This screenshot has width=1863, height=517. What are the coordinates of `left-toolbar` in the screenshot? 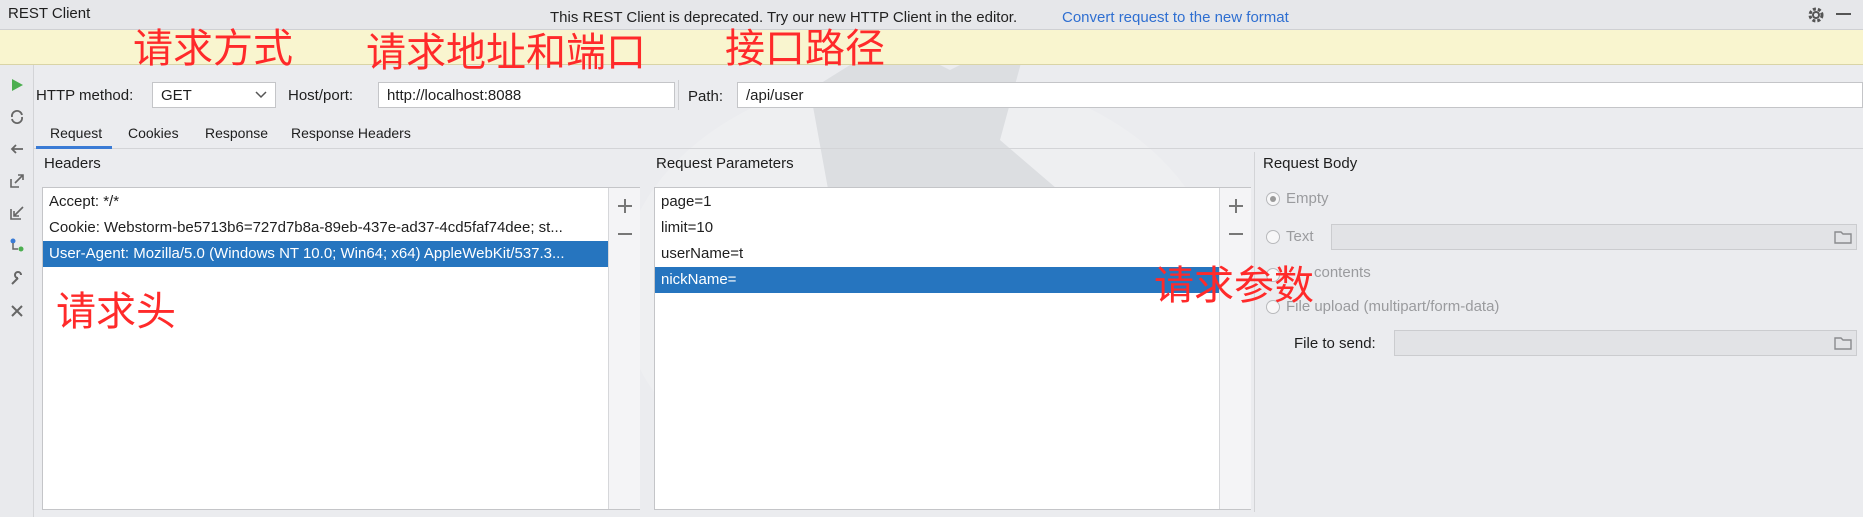 It's located at (17, 291).